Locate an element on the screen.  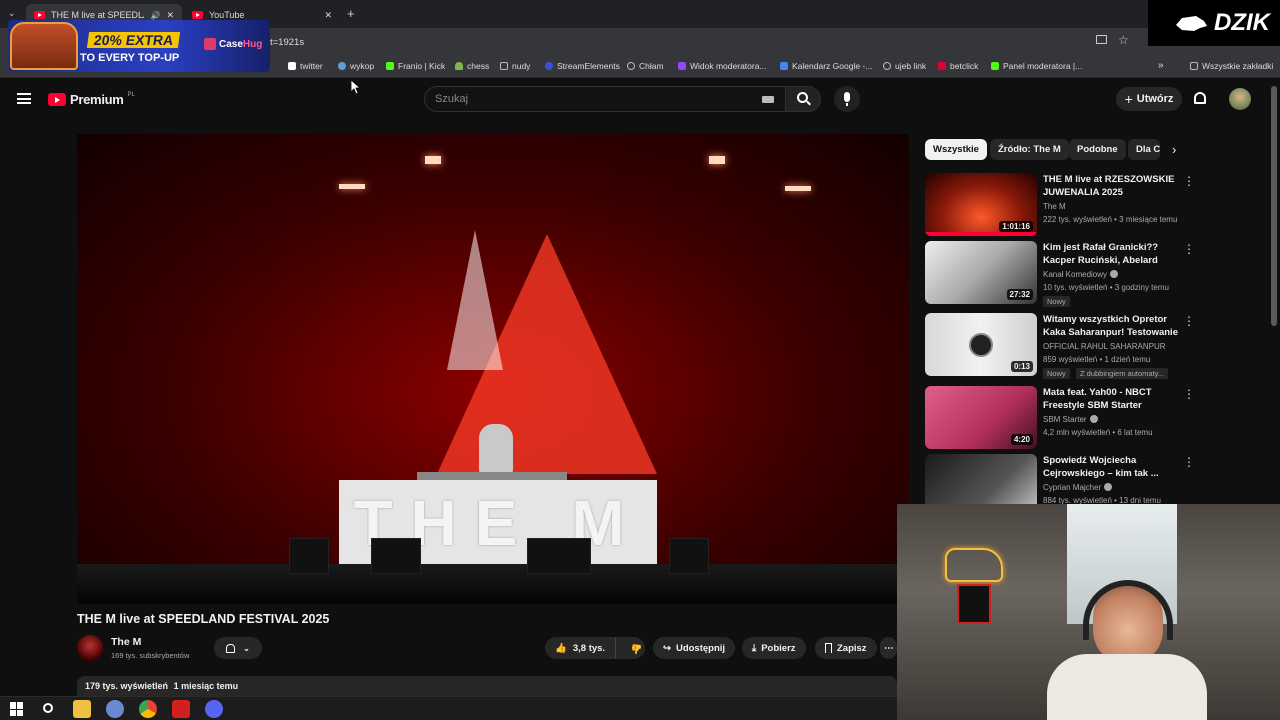
discord-icon is located at coordinates (214, 709).